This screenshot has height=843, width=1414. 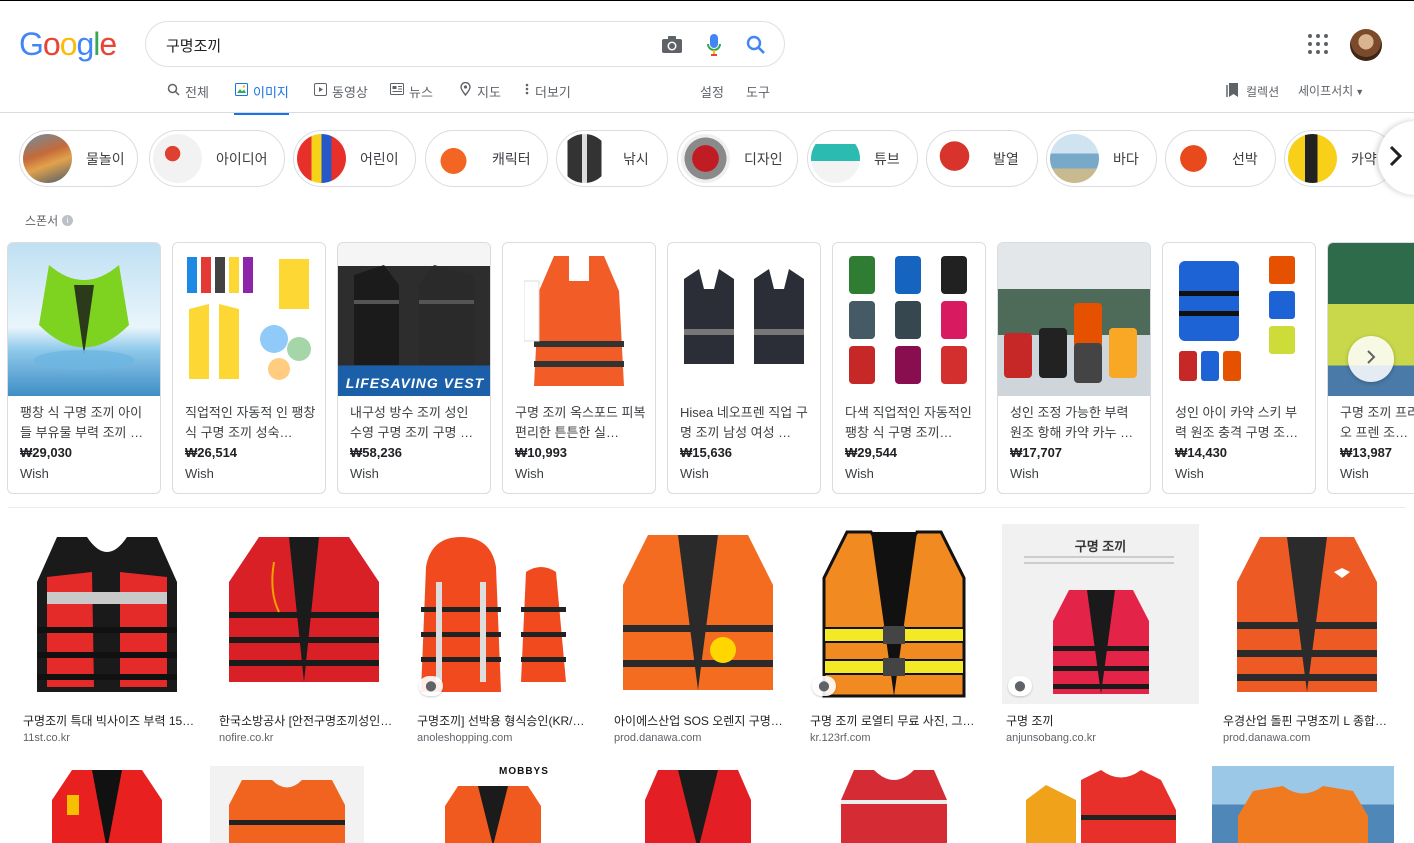 I want to click on ads-next-button, so click(x=1371, y=359).